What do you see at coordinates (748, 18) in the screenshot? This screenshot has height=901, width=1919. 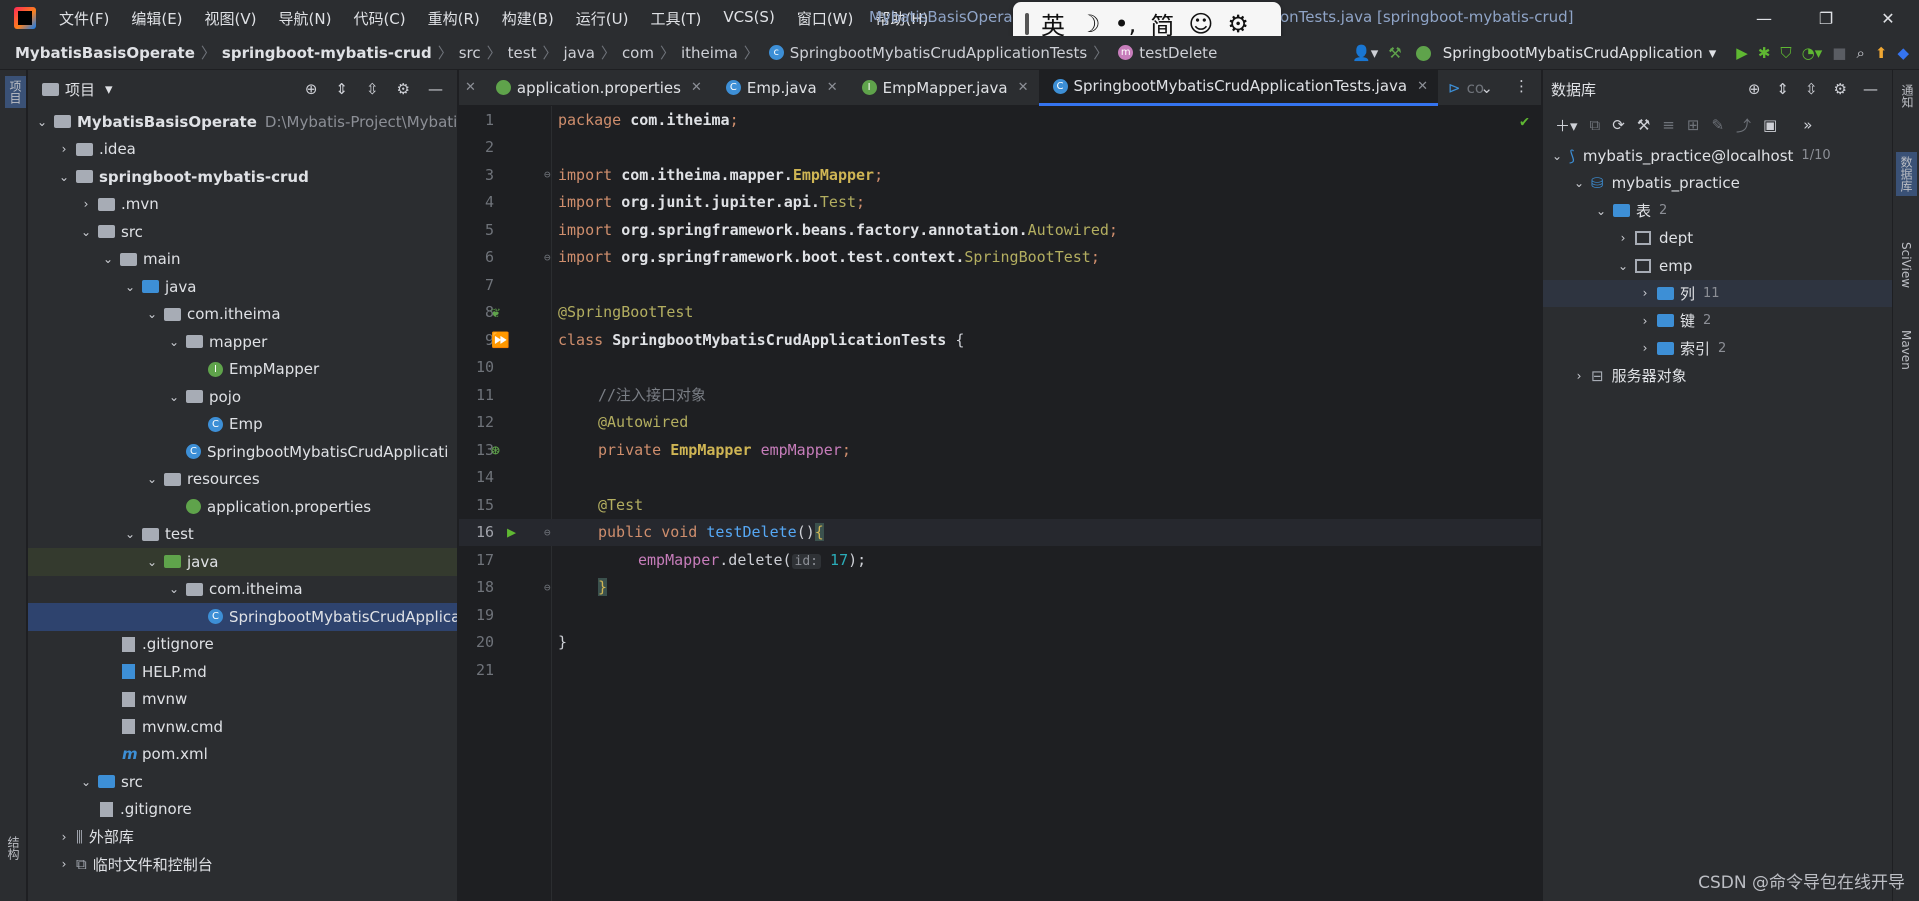 I see `menu-vcs: VCS(S)` at bounding box center [748, 18].